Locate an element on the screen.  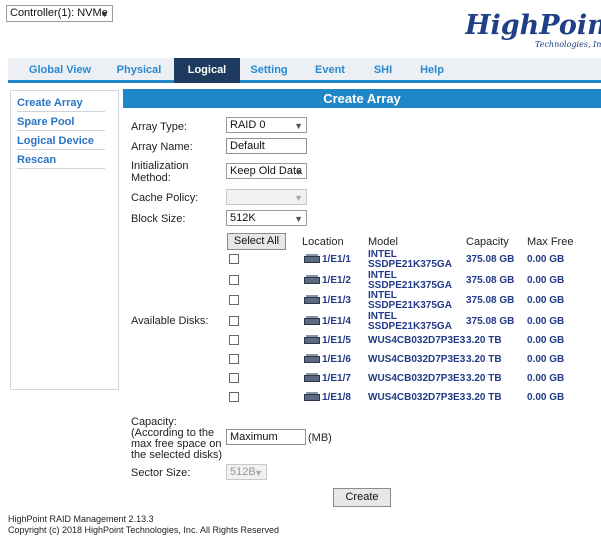
sidebar-item-spare-pool: Spare Pool is located at coordinates (61, 122).